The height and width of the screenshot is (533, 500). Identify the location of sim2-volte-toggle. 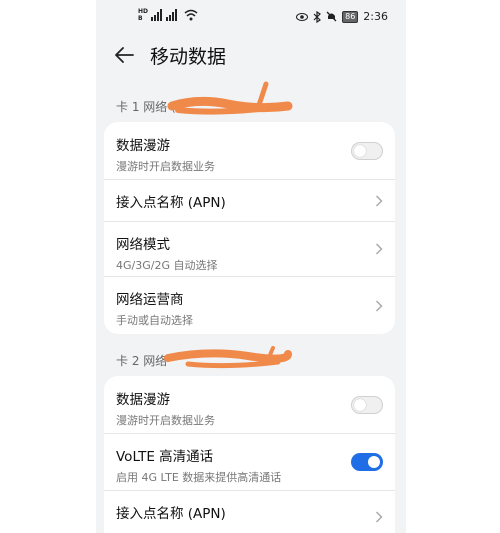
(367, 462).